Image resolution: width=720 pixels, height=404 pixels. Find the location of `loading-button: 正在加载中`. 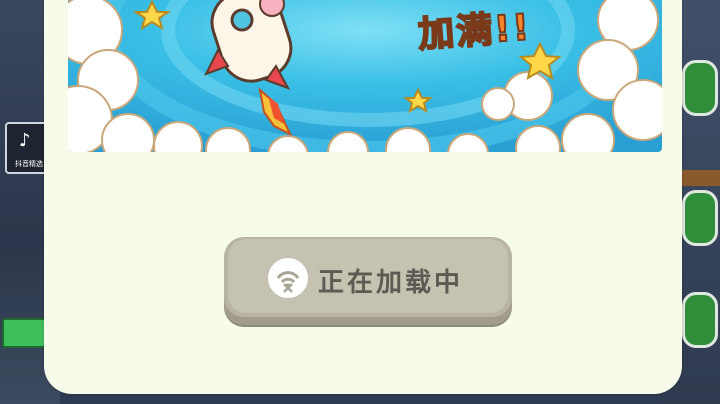

loading-button: 正在加载中 is located at coordinates (368, 281).